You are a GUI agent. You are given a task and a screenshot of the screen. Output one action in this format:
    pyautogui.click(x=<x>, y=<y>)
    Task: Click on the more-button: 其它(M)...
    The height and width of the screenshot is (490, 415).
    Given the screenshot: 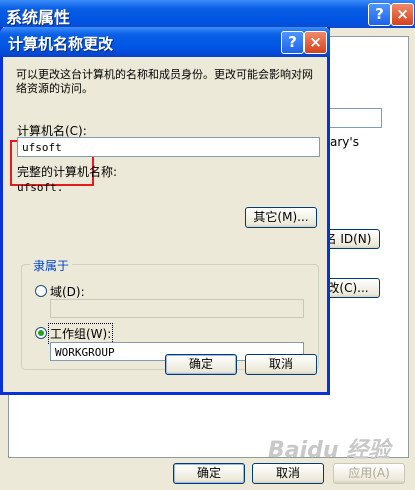 What is the action you would take?
    pyautogui.click(x=281, y=217)
    